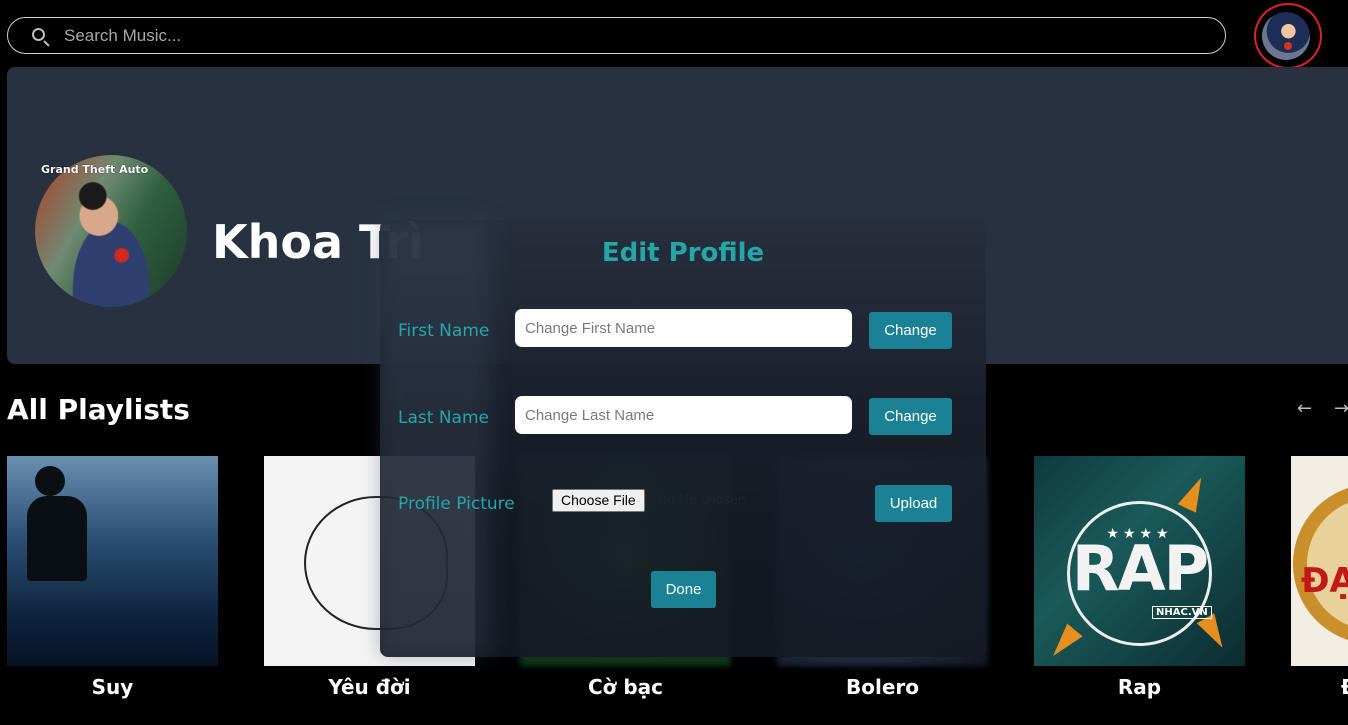 Image resolution: width=1348 pixels, height=725 pixels. What do you see at coordinates (95, 169) in the screenshot?
I see `profile-photo-caption: Grand Theft Auto` at bounding box center [95, 169].